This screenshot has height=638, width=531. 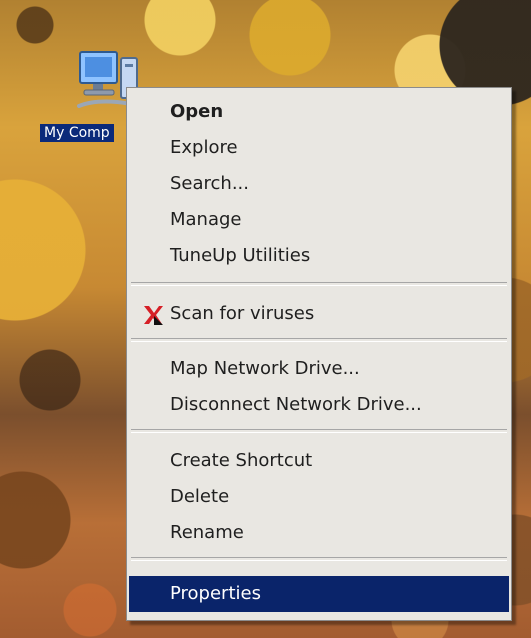 I want to click on menu-item-label: Scan for viruses, so click(x=242, y=313).